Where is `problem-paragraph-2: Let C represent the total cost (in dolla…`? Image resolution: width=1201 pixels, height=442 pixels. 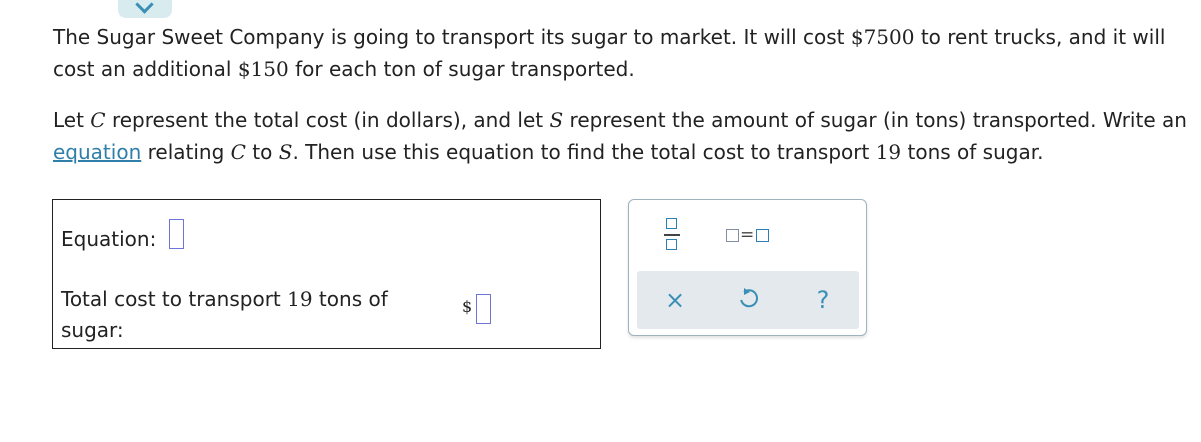
problem-paragraph-2: Let C represent the total cost (in dolla… is located at coordinates (620, 136).